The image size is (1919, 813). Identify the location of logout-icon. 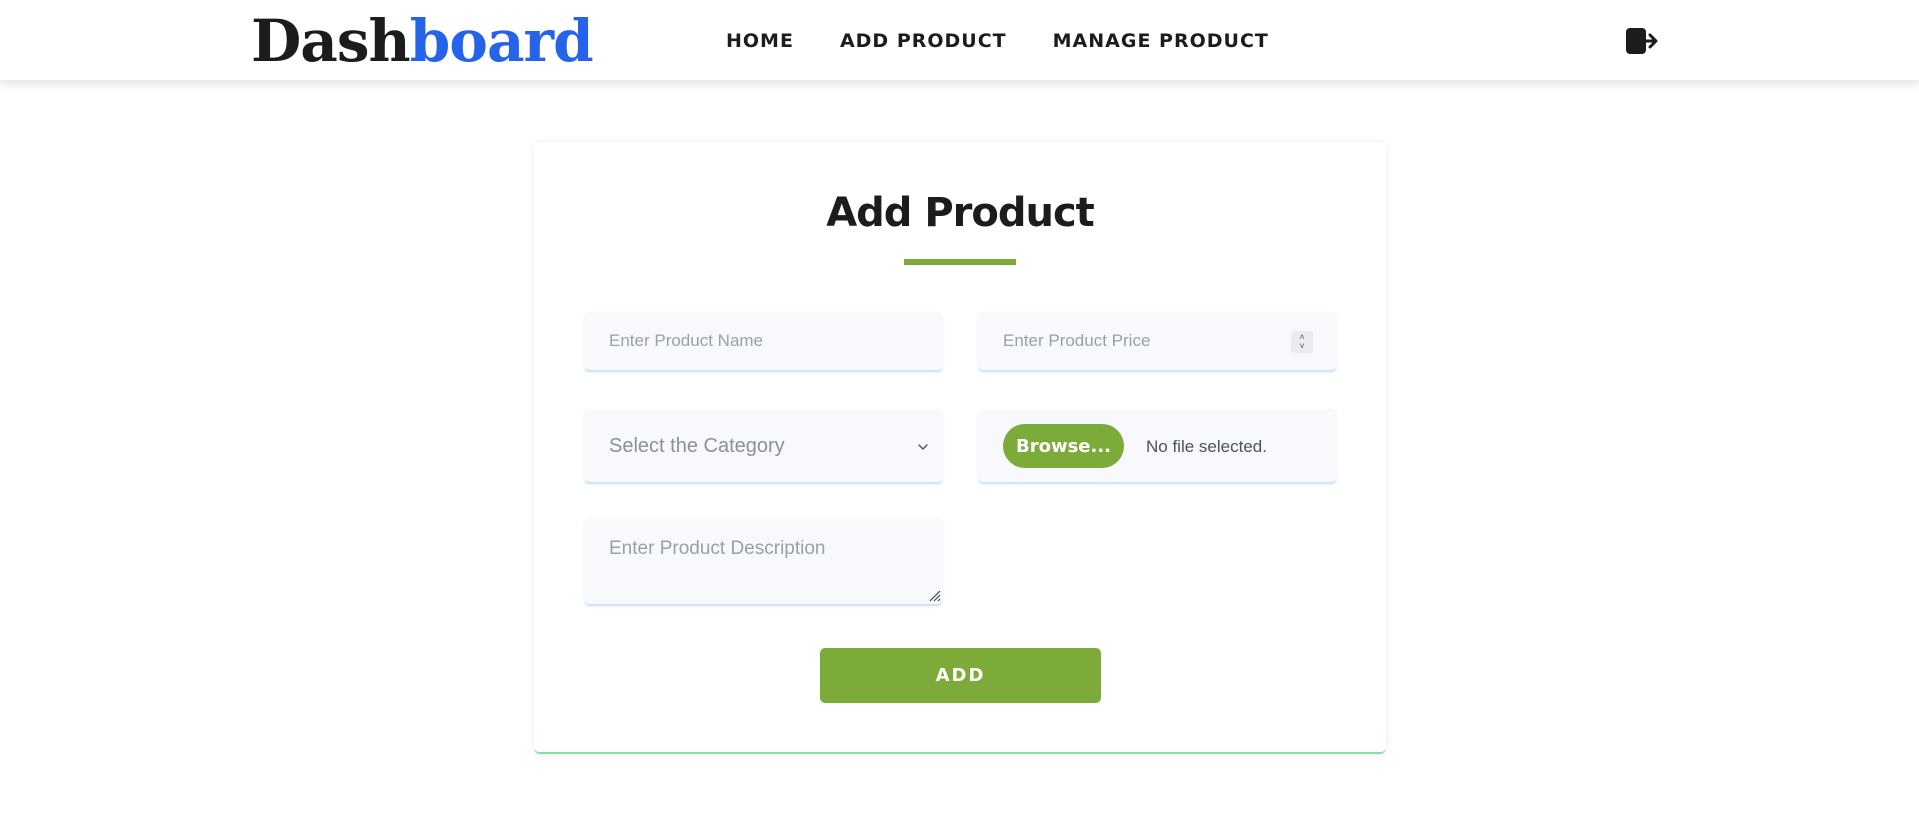
(1642, 41).